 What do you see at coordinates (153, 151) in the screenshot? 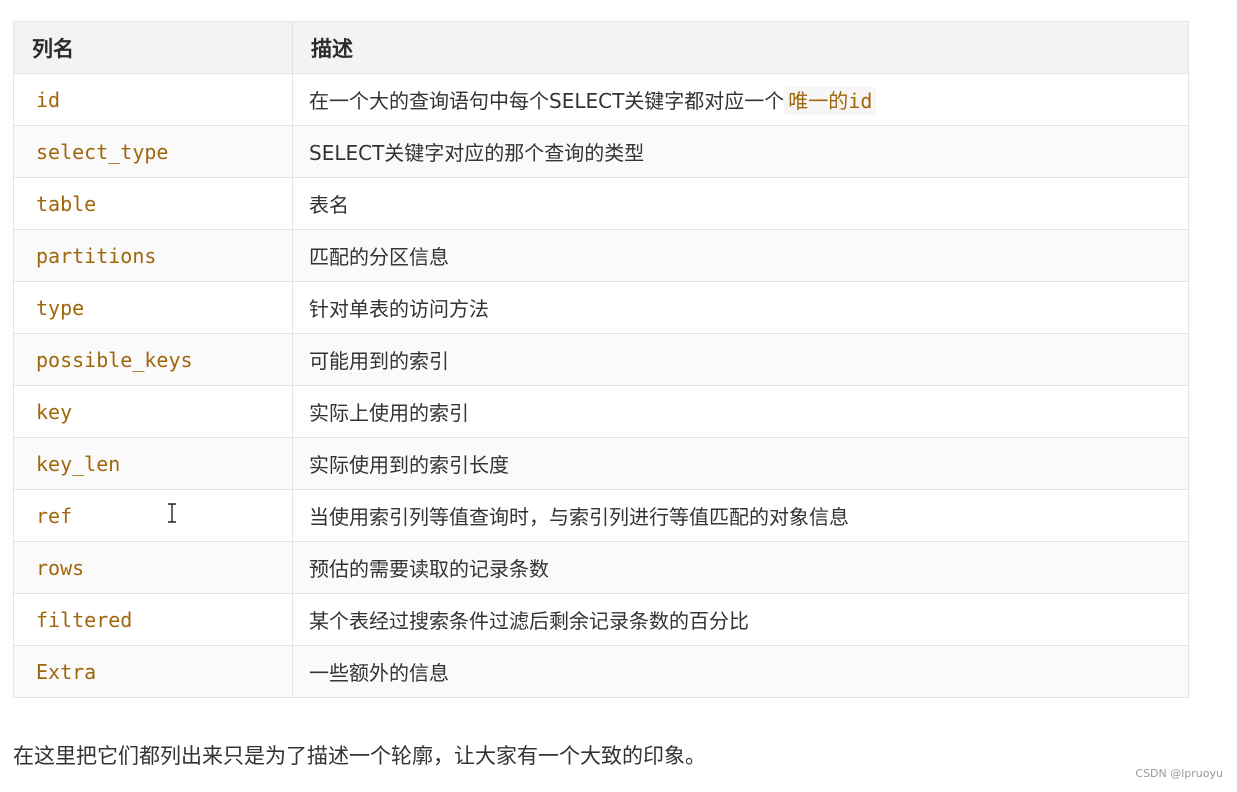
I see `row-column-name: select_type` at bounding box center [153, 151].